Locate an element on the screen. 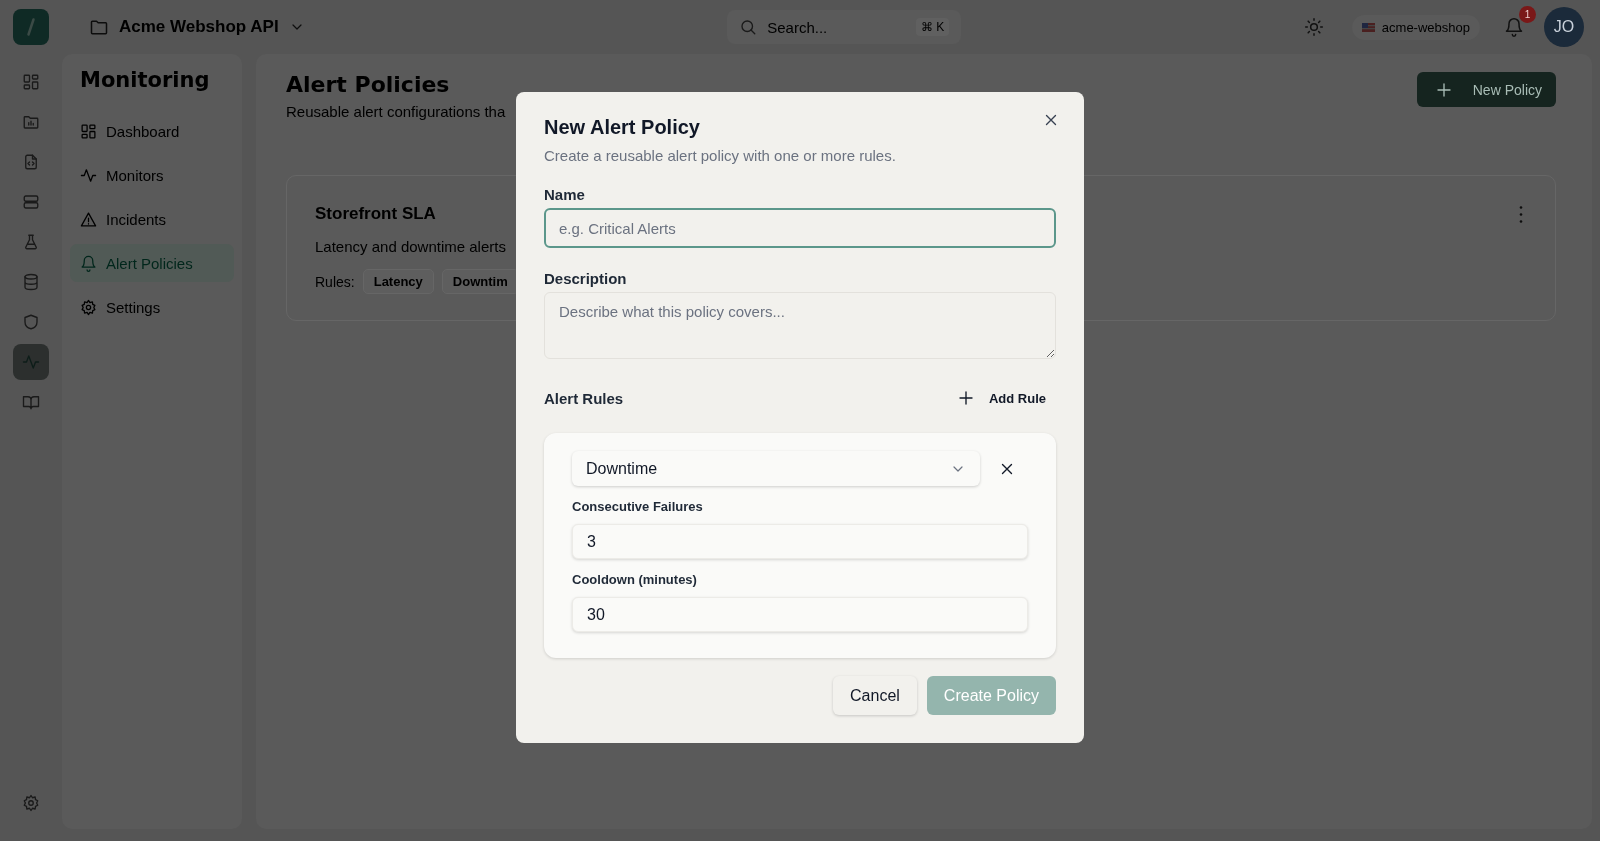  book-icon is located at coordinates (31, 402).